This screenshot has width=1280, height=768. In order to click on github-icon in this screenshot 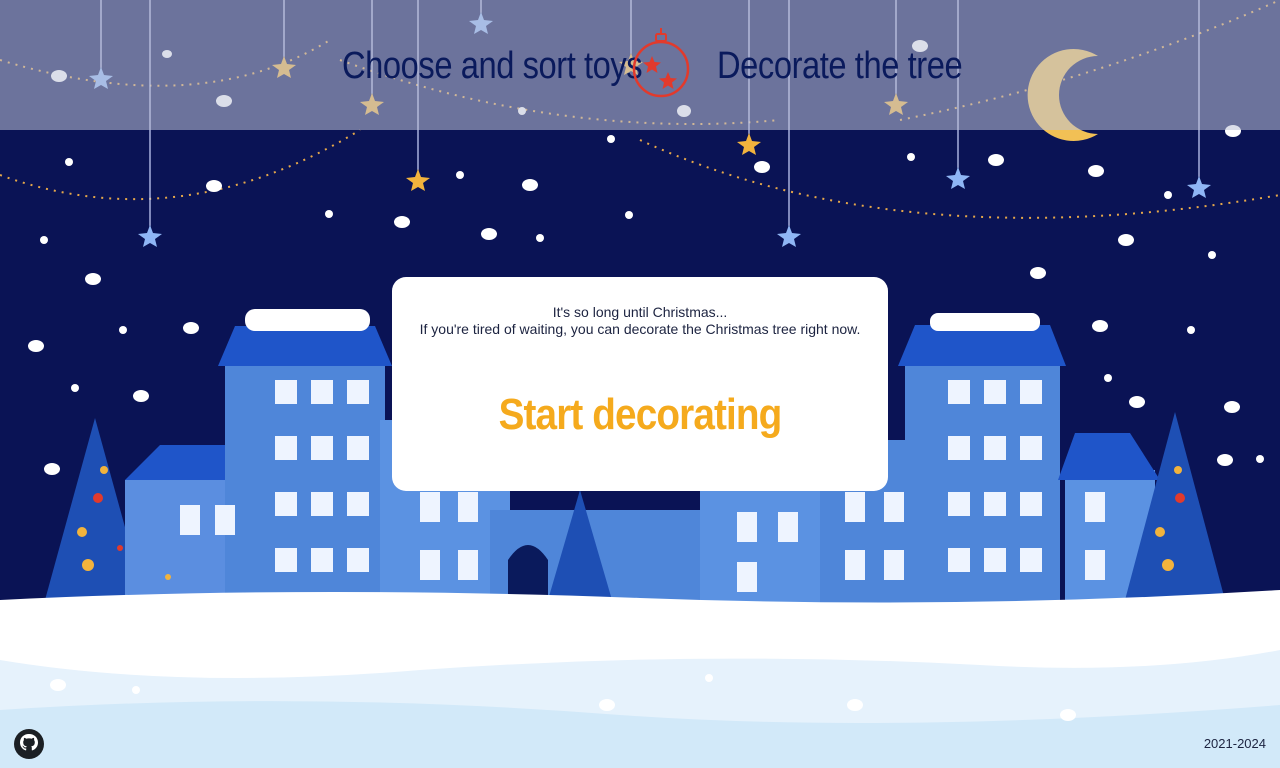, I will do `click(29, 744)`.